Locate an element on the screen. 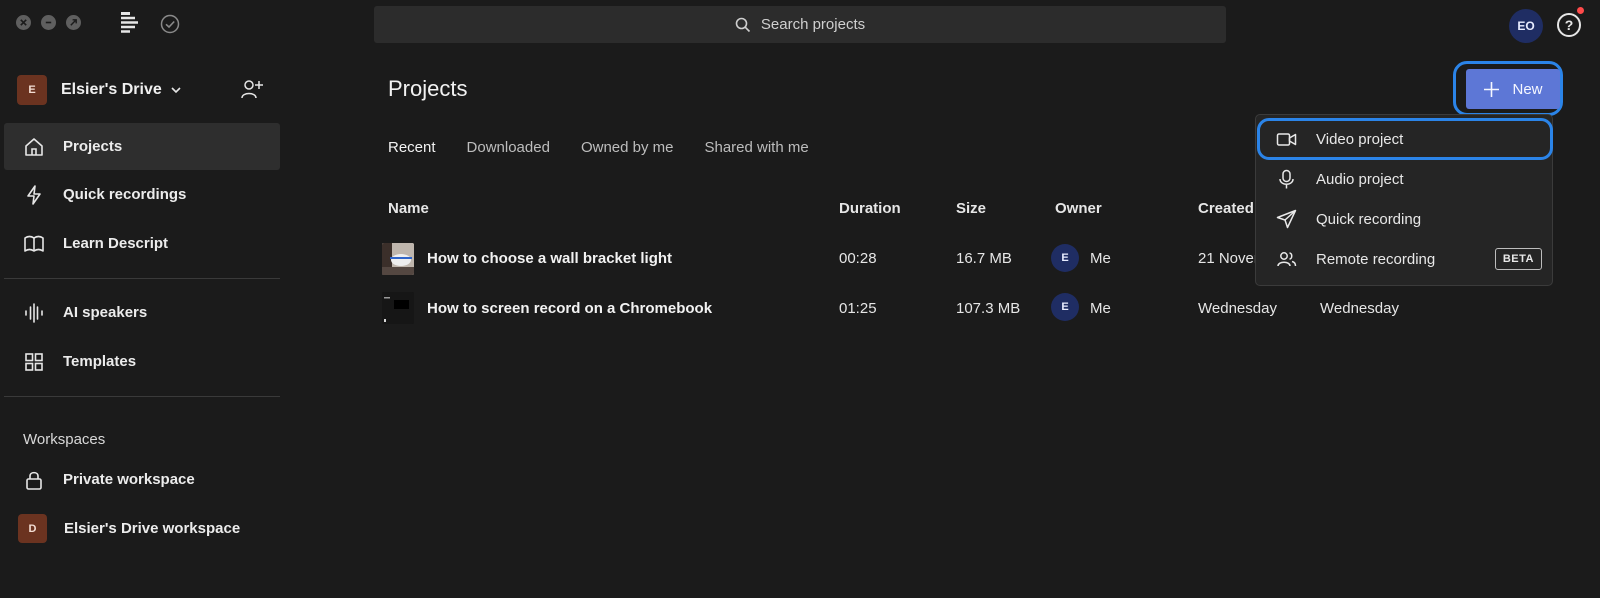 This screenshot has width=1600, height=598. project-name: How to choose a wall bracket light is located at coordinates (549, 258).